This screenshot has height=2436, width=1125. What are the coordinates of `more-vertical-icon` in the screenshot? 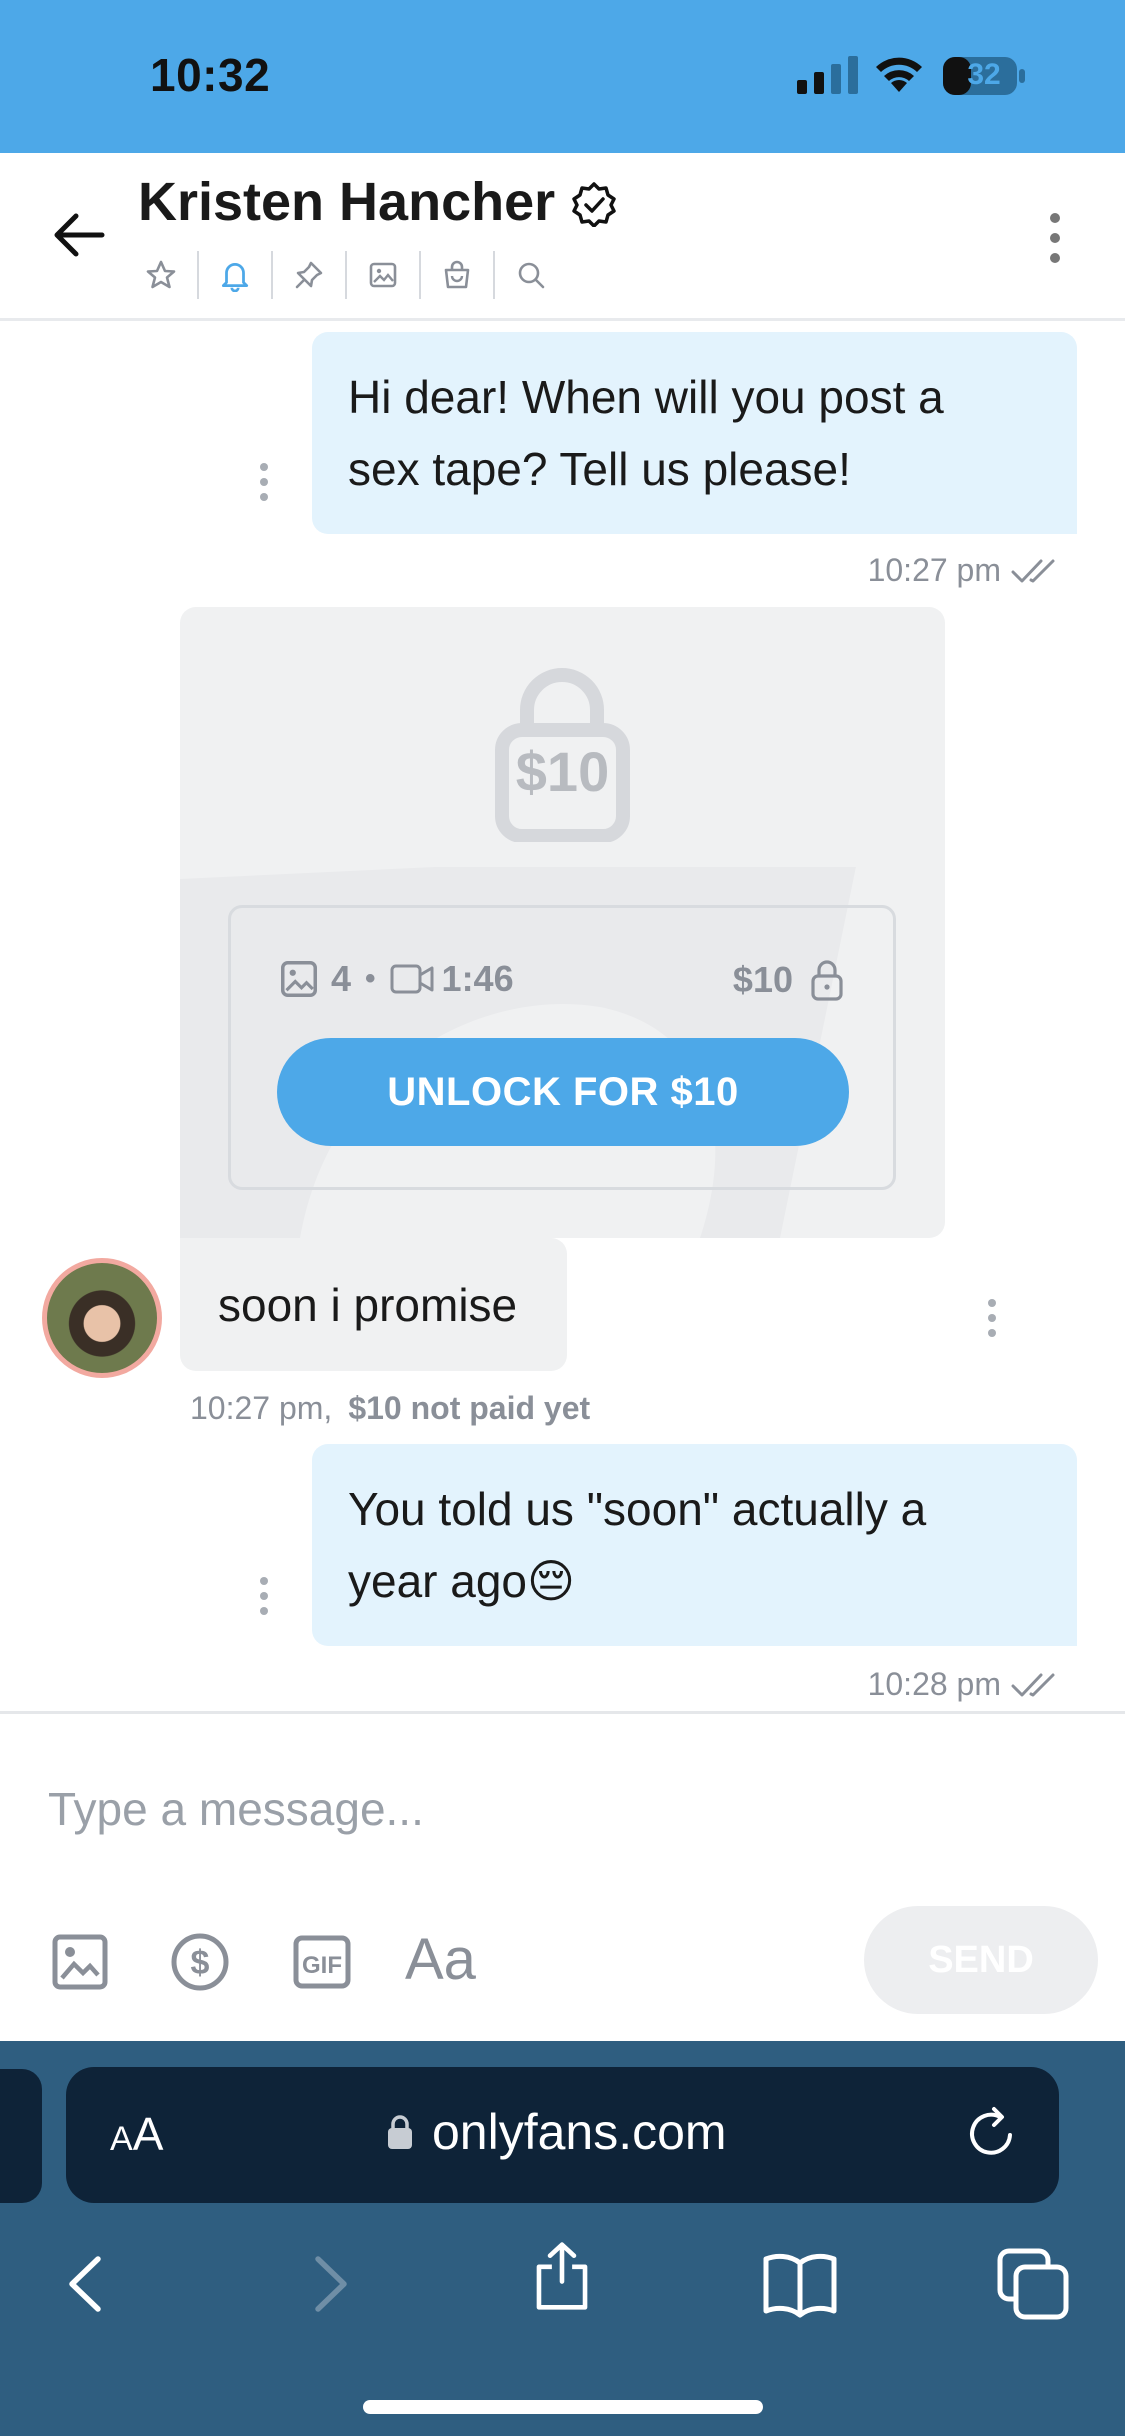 It's located at (1055, 238).